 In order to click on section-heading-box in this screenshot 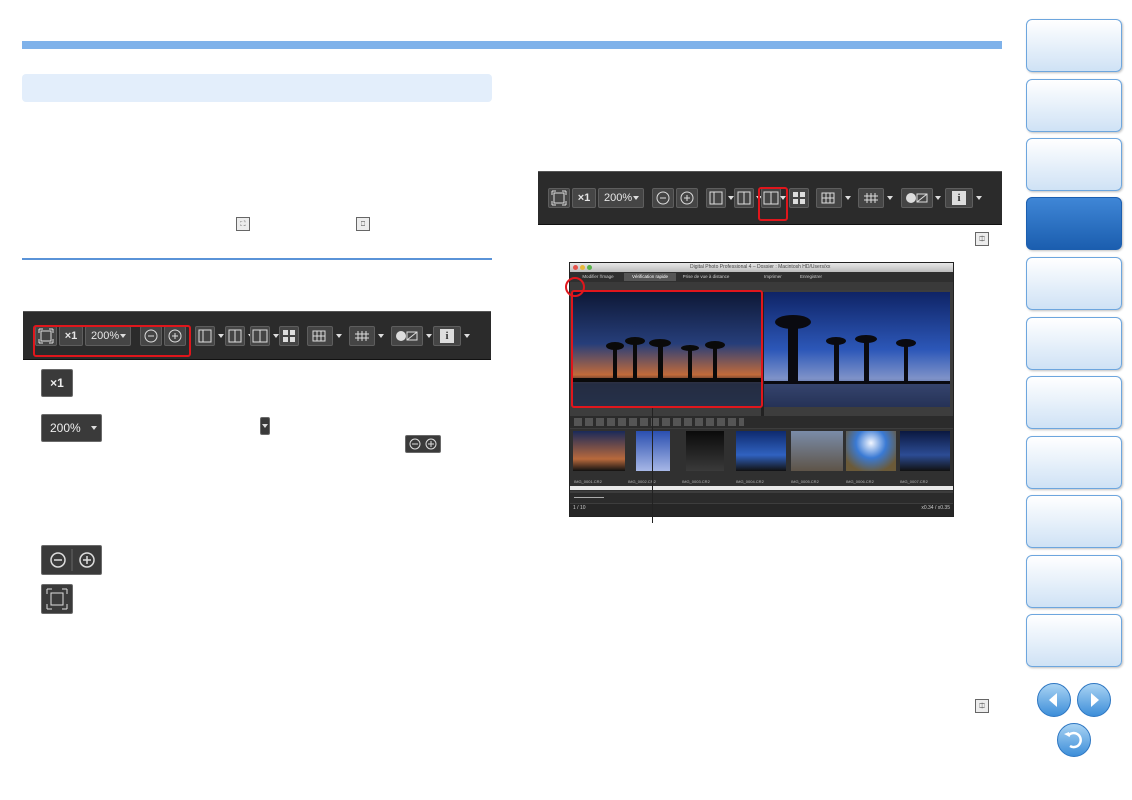, I will do `click(257, 88)`.